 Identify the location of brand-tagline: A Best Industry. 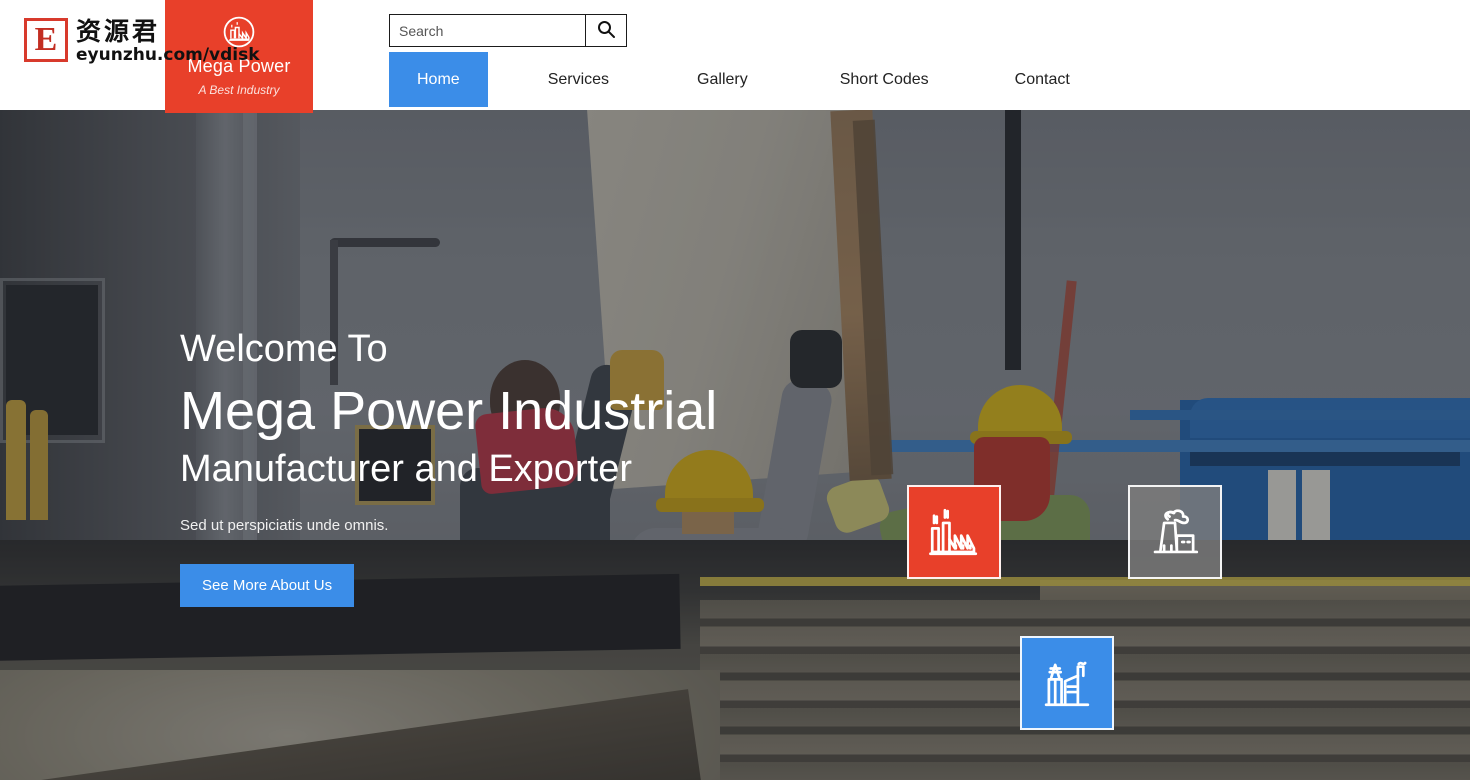
(239, 90).